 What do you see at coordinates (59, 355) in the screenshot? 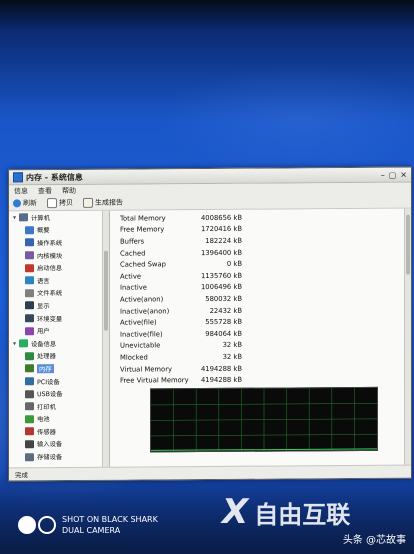
I see `tree-item: 处理器` at bounding box center [59, 355].